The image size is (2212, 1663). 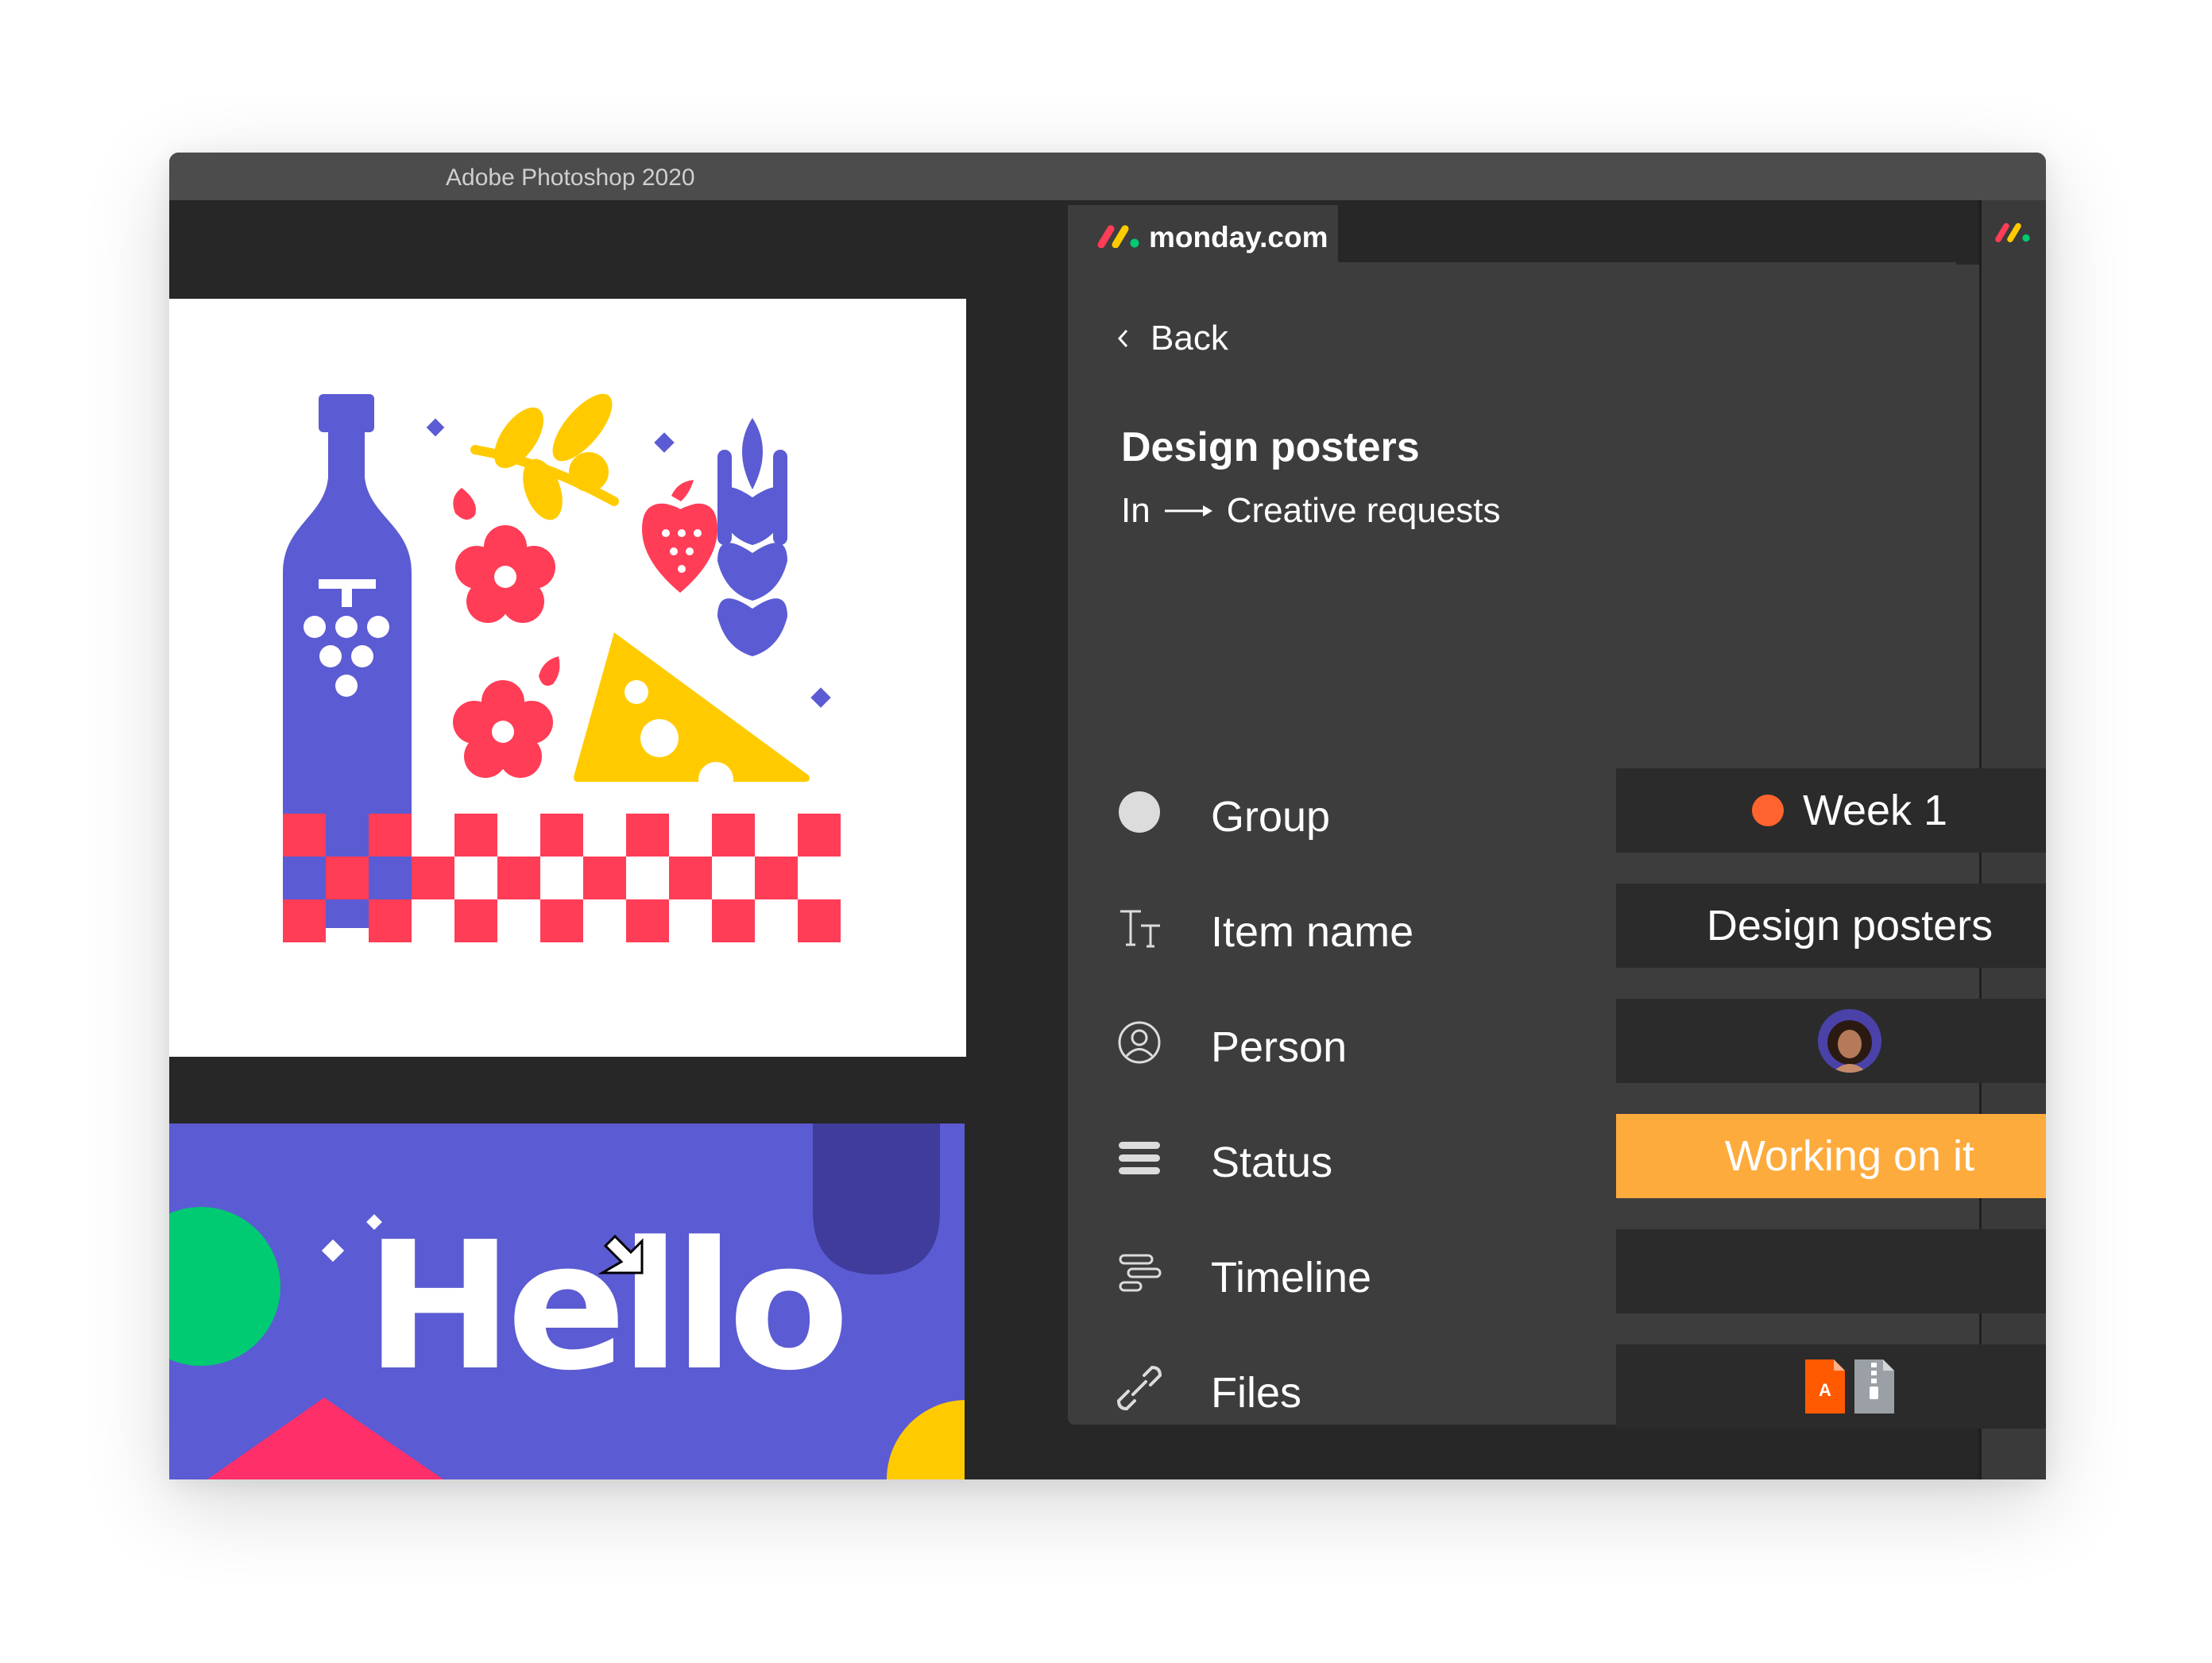 What do you see at coordinates (1825, 1390) in the screenshot?
I see `pdf-badge: A` at bounding box center [1825, 1390].